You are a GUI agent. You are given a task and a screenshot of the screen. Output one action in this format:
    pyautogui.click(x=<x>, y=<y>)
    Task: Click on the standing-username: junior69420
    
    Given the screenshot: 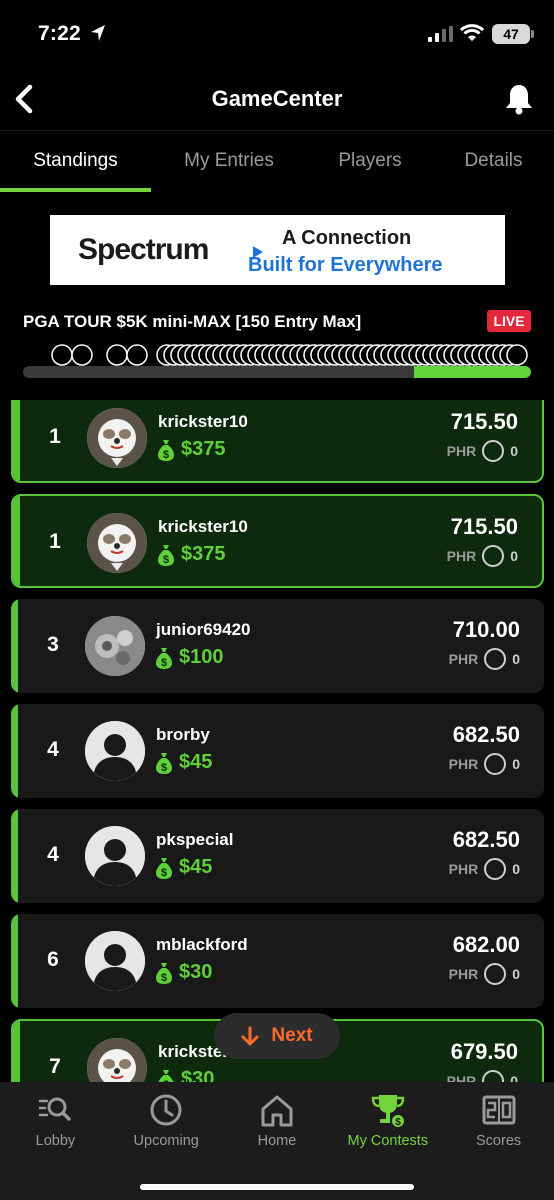 What is the action you would take?
    pyautogui.click(x=203, y=629)
    